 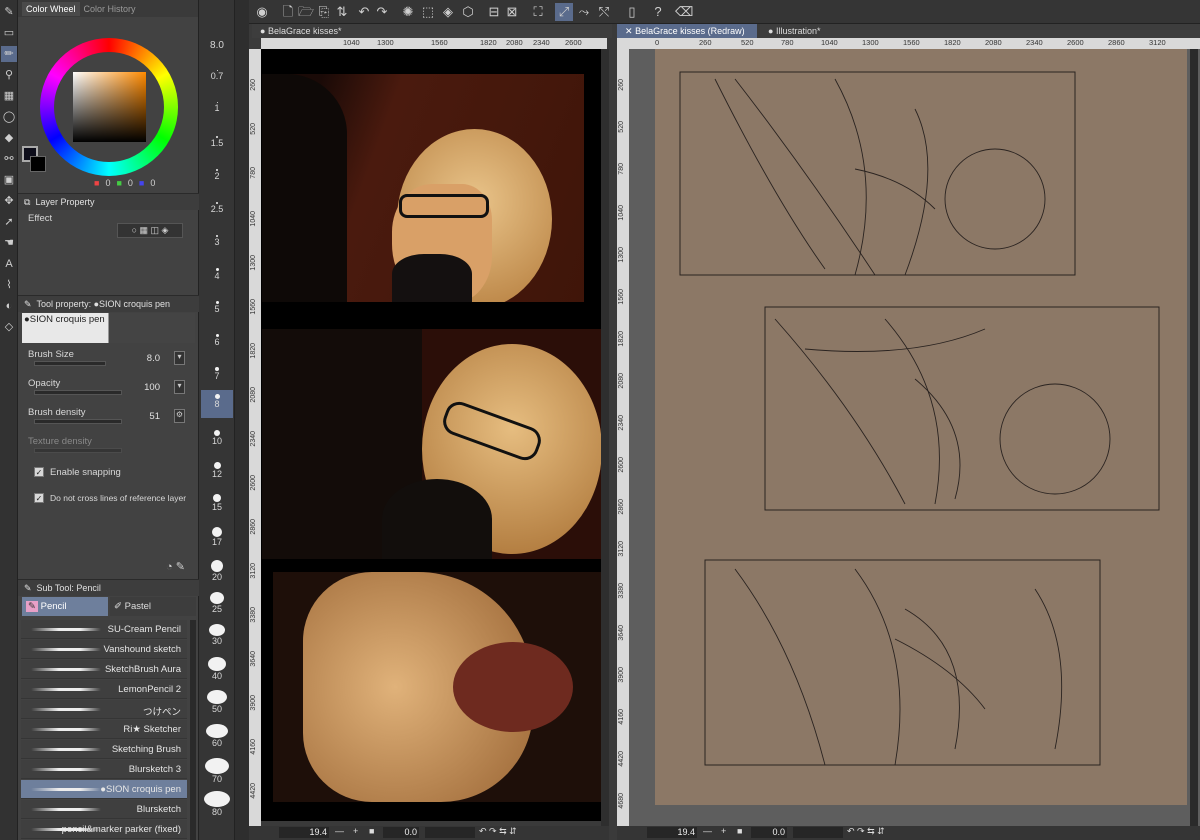 What do you see at coordinates (104, 669) in the screenshot?
I see `brush-item: SketchBrush Aura` at bounding box center [104, 669].